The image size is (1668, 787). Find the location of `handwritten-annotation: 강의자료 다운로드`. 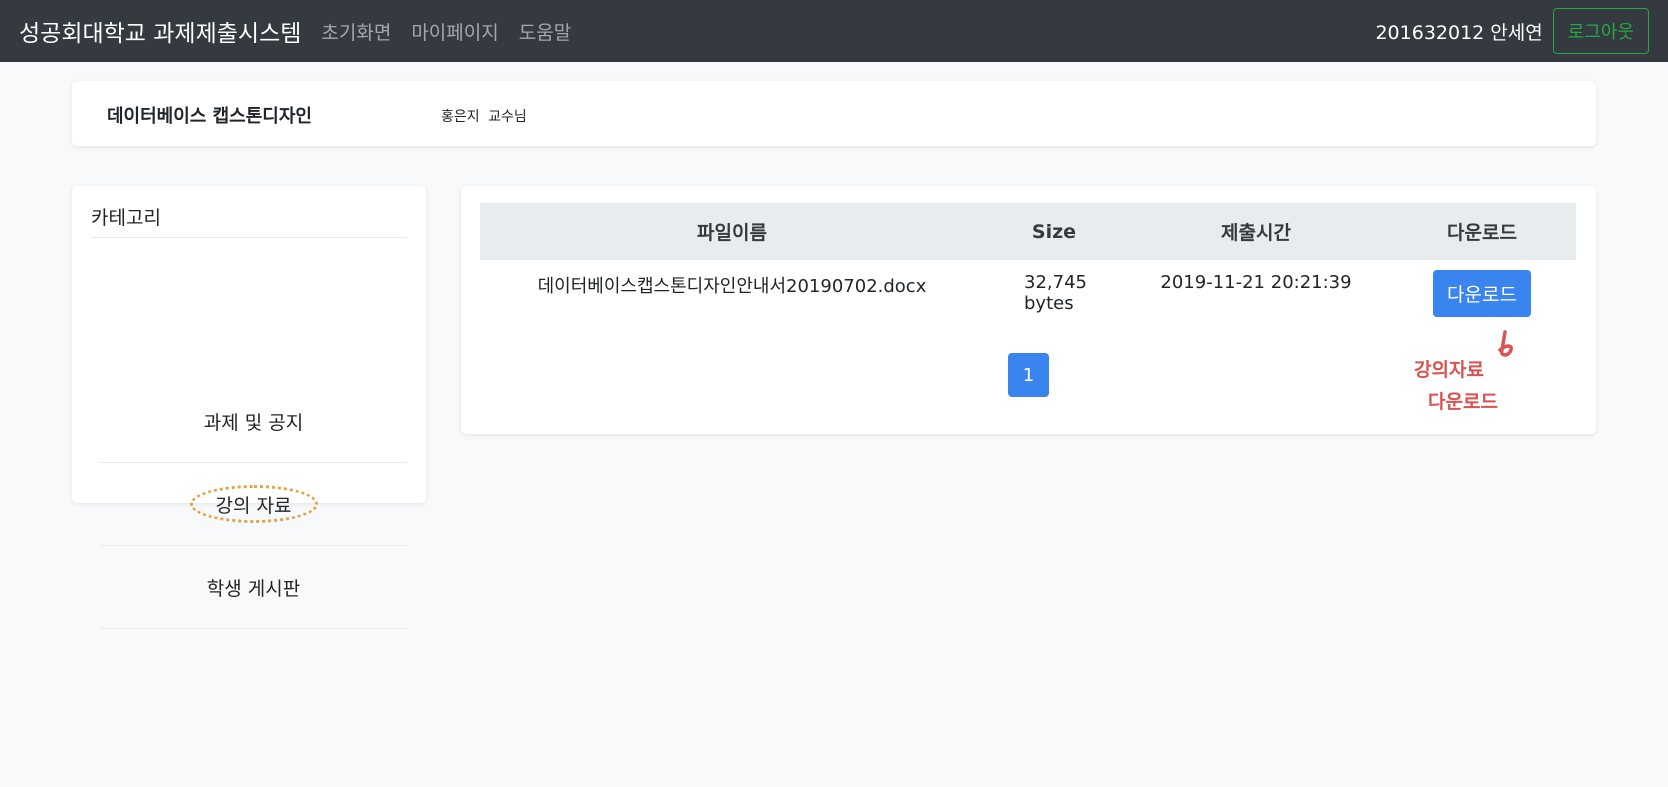

handwritten-annotation: 강의자료 다운로드 is located at coordinates (1463, 371).